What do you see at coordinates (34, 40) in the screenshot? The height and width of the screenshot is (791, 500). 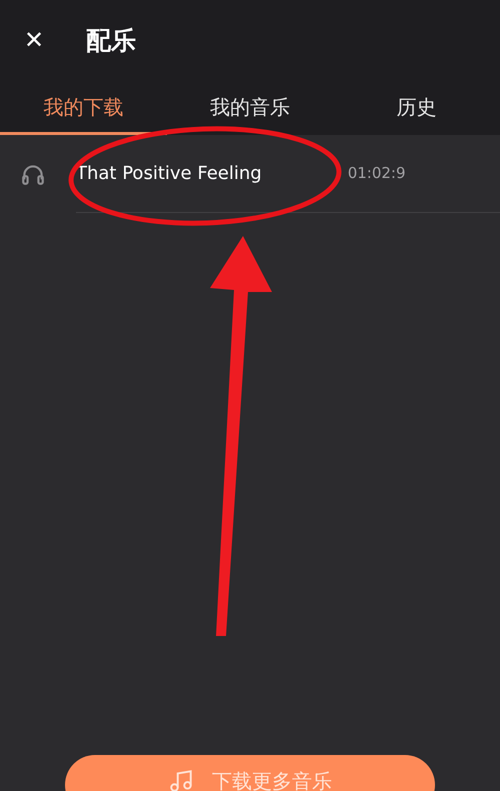 I see `close-button: ✕` at bounding box center [34, 40].